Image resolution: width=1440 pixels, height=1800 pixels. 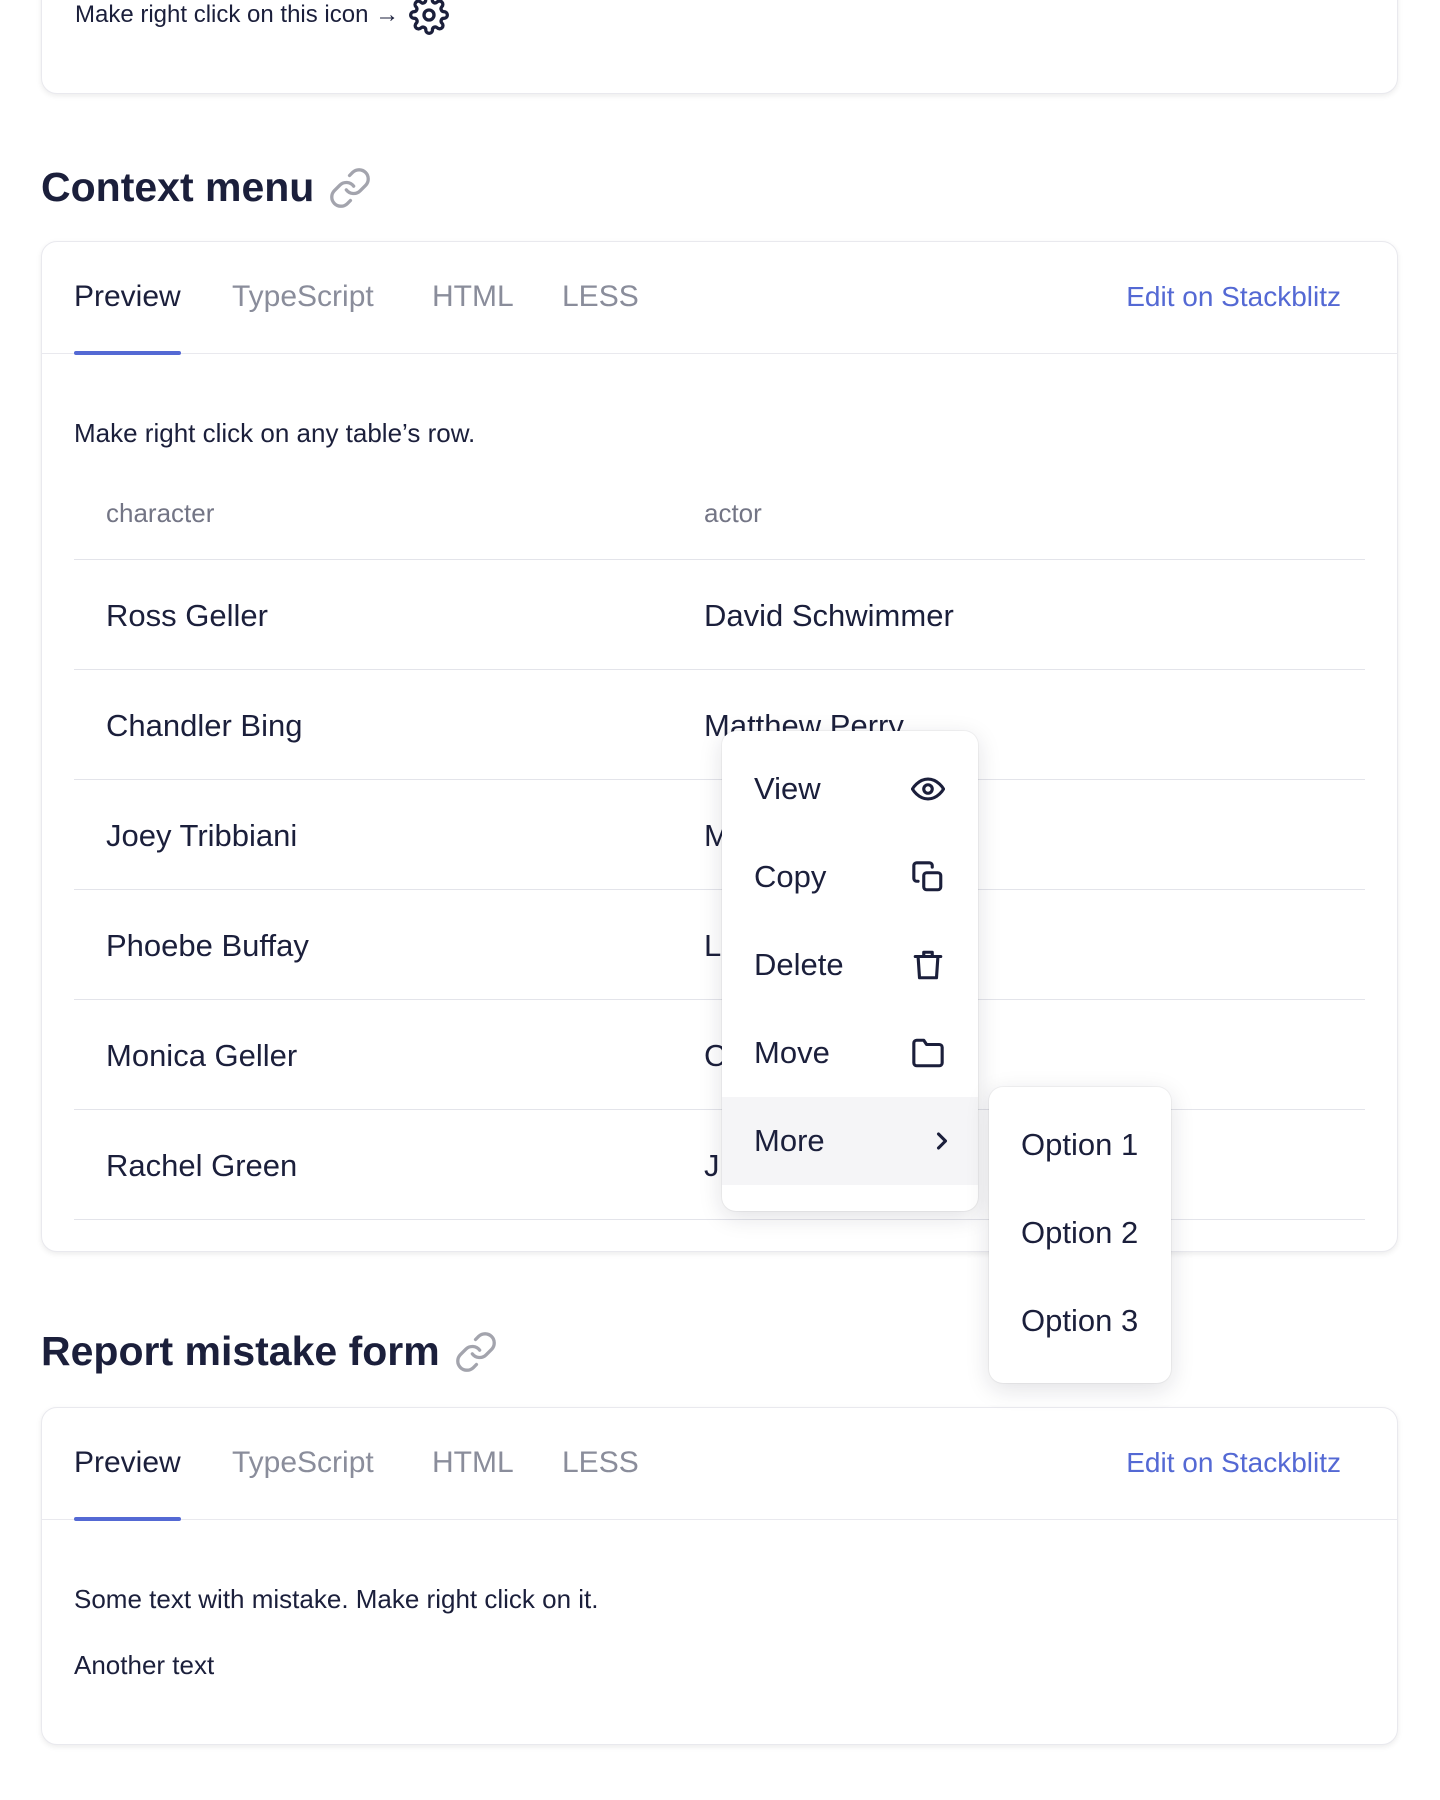 I want to click on gear-hint-text: Make right click on this icon →, so click(x=237, y=14).